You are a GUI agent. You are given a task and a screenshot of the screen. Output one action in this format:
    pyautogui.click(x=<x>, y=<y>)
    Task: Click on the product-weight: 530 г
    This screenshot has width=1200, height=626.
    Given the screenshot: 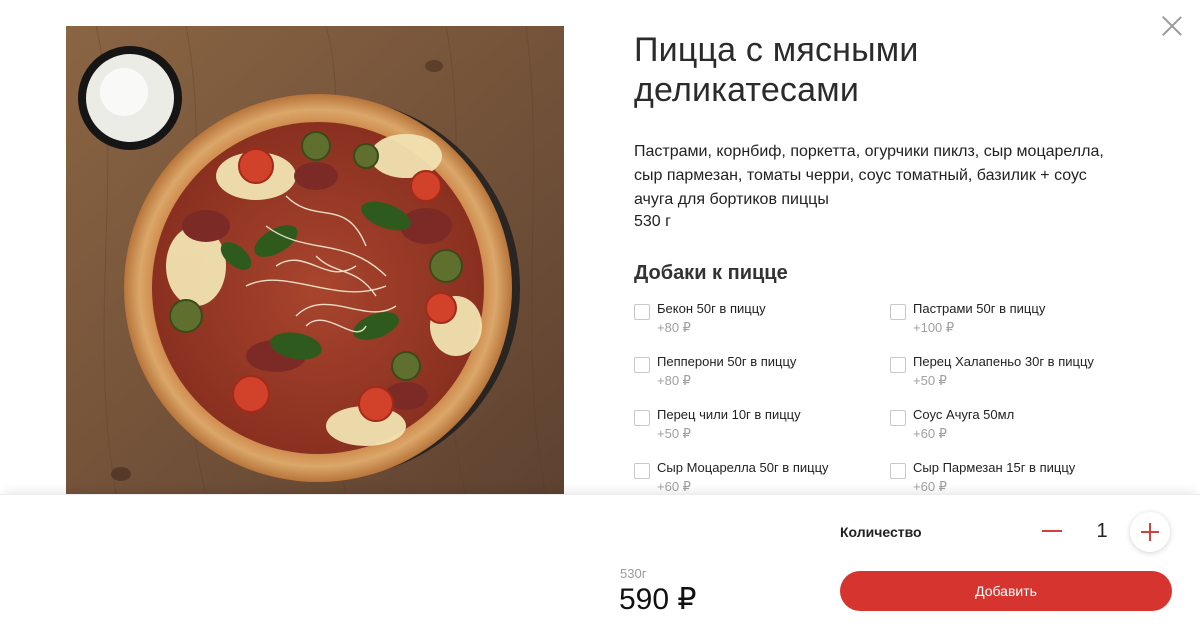 What is the action you would take?
    pyautogui.click(x=652, y=221)
    